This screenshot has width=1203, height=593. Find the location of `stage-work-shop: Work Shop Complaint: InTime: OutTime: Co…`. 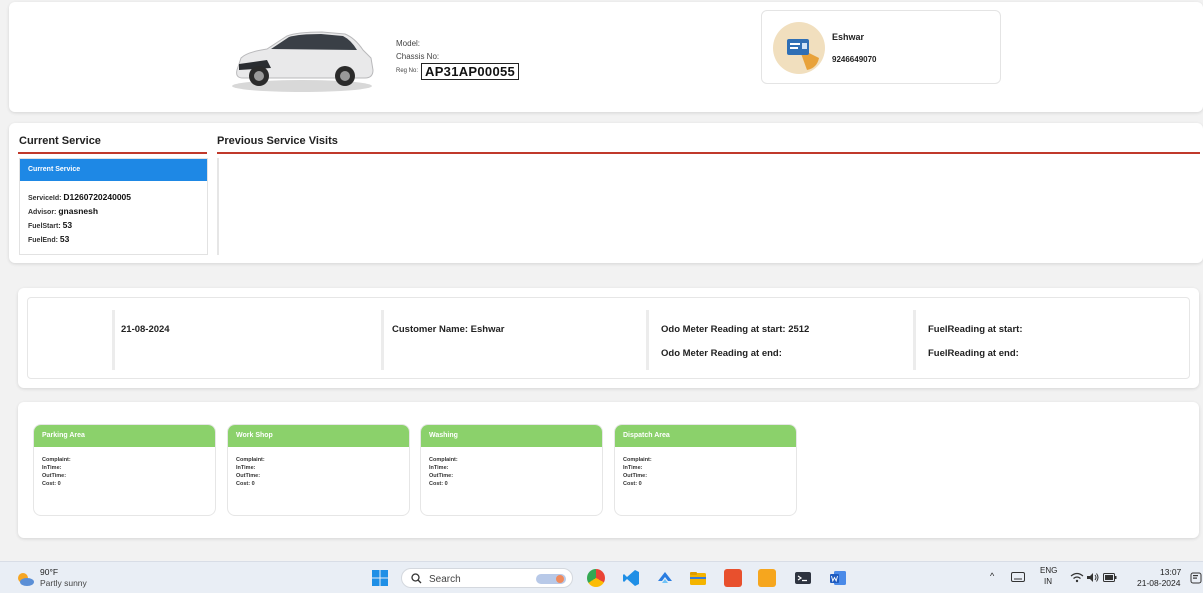

stage-work-shop: Work Shop Complaint: InTime: OutTime: Co… is located at coordinates (318, 470).